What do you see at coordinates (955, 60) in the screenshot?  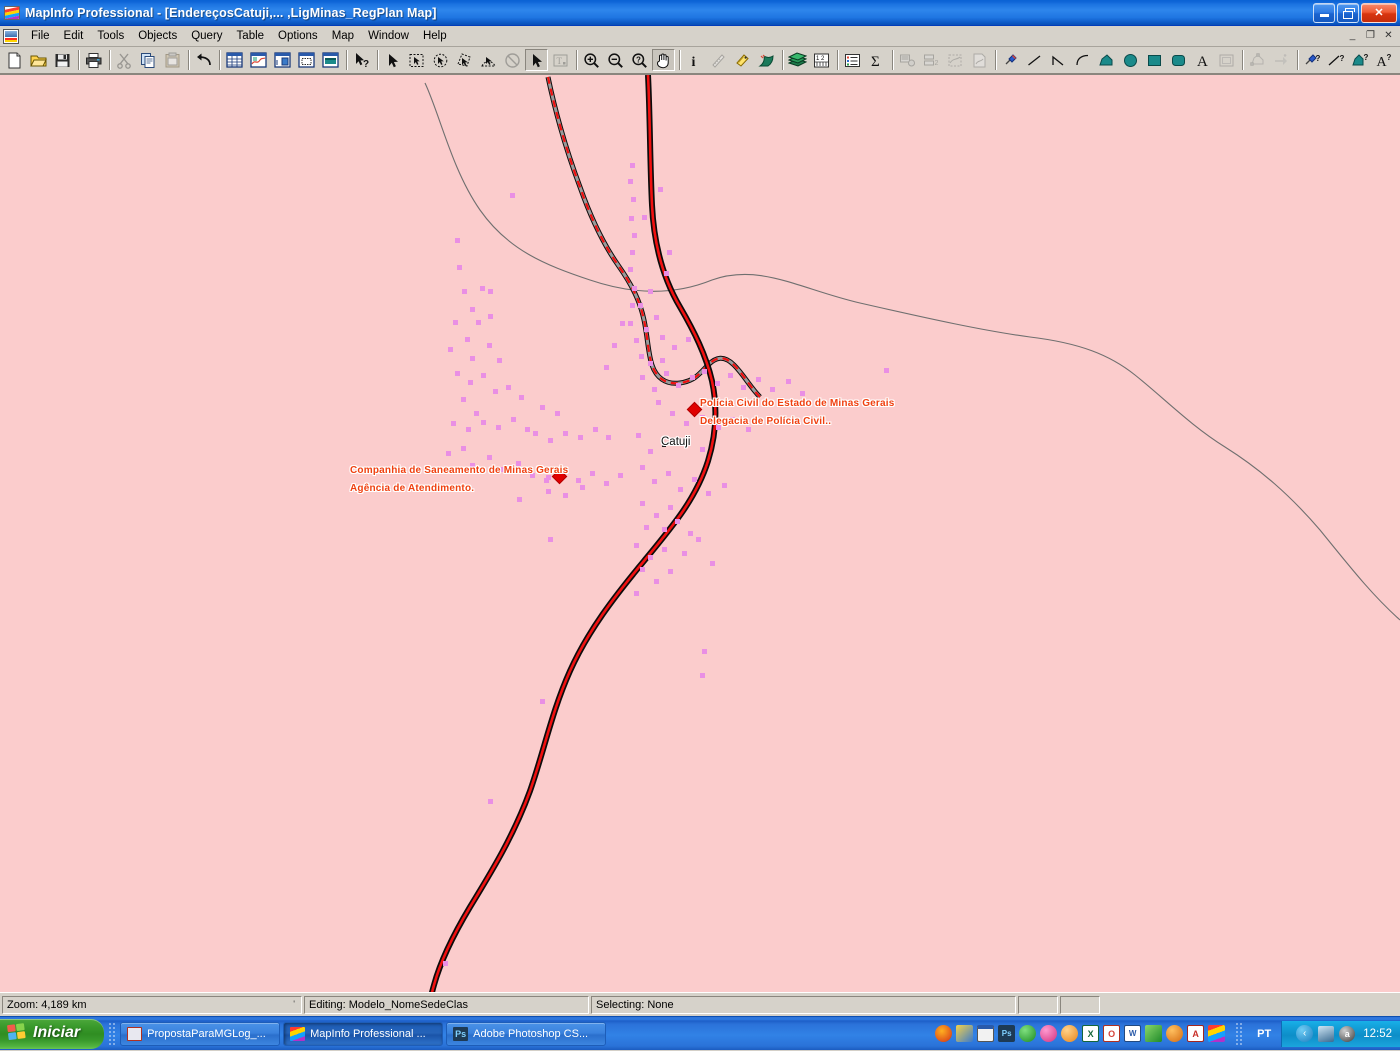 I see `clip-region-icon` at bounding box center [955, 60].